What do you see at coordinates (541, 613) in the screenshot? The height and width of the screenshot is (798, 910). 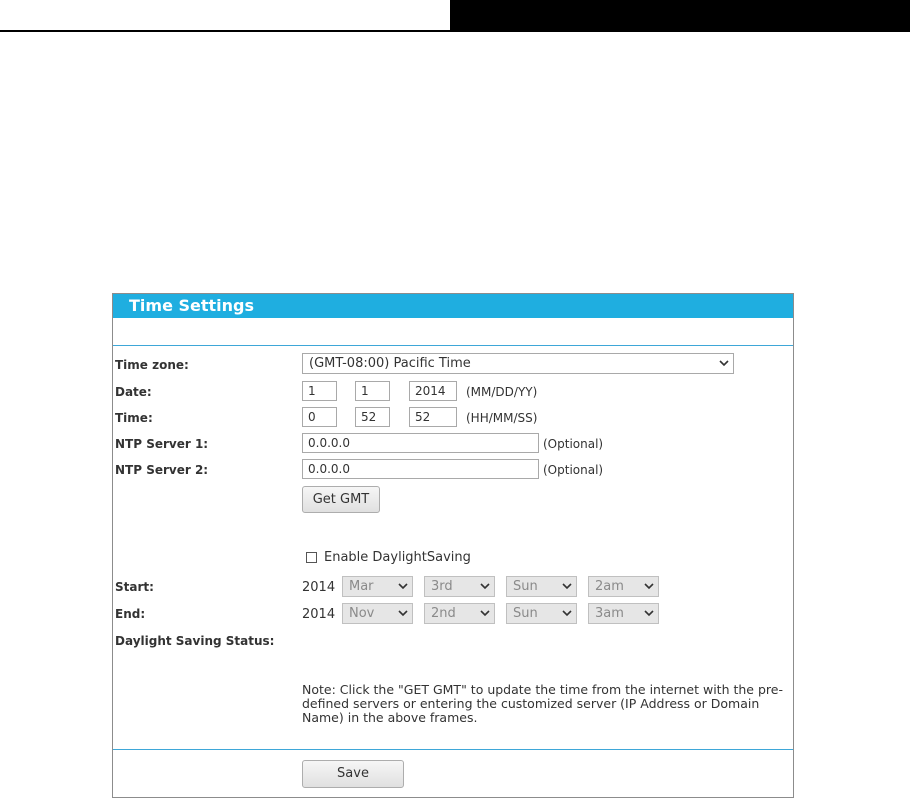 I see `dst-end-day-select: Sun` at bounding box center [541, 613].